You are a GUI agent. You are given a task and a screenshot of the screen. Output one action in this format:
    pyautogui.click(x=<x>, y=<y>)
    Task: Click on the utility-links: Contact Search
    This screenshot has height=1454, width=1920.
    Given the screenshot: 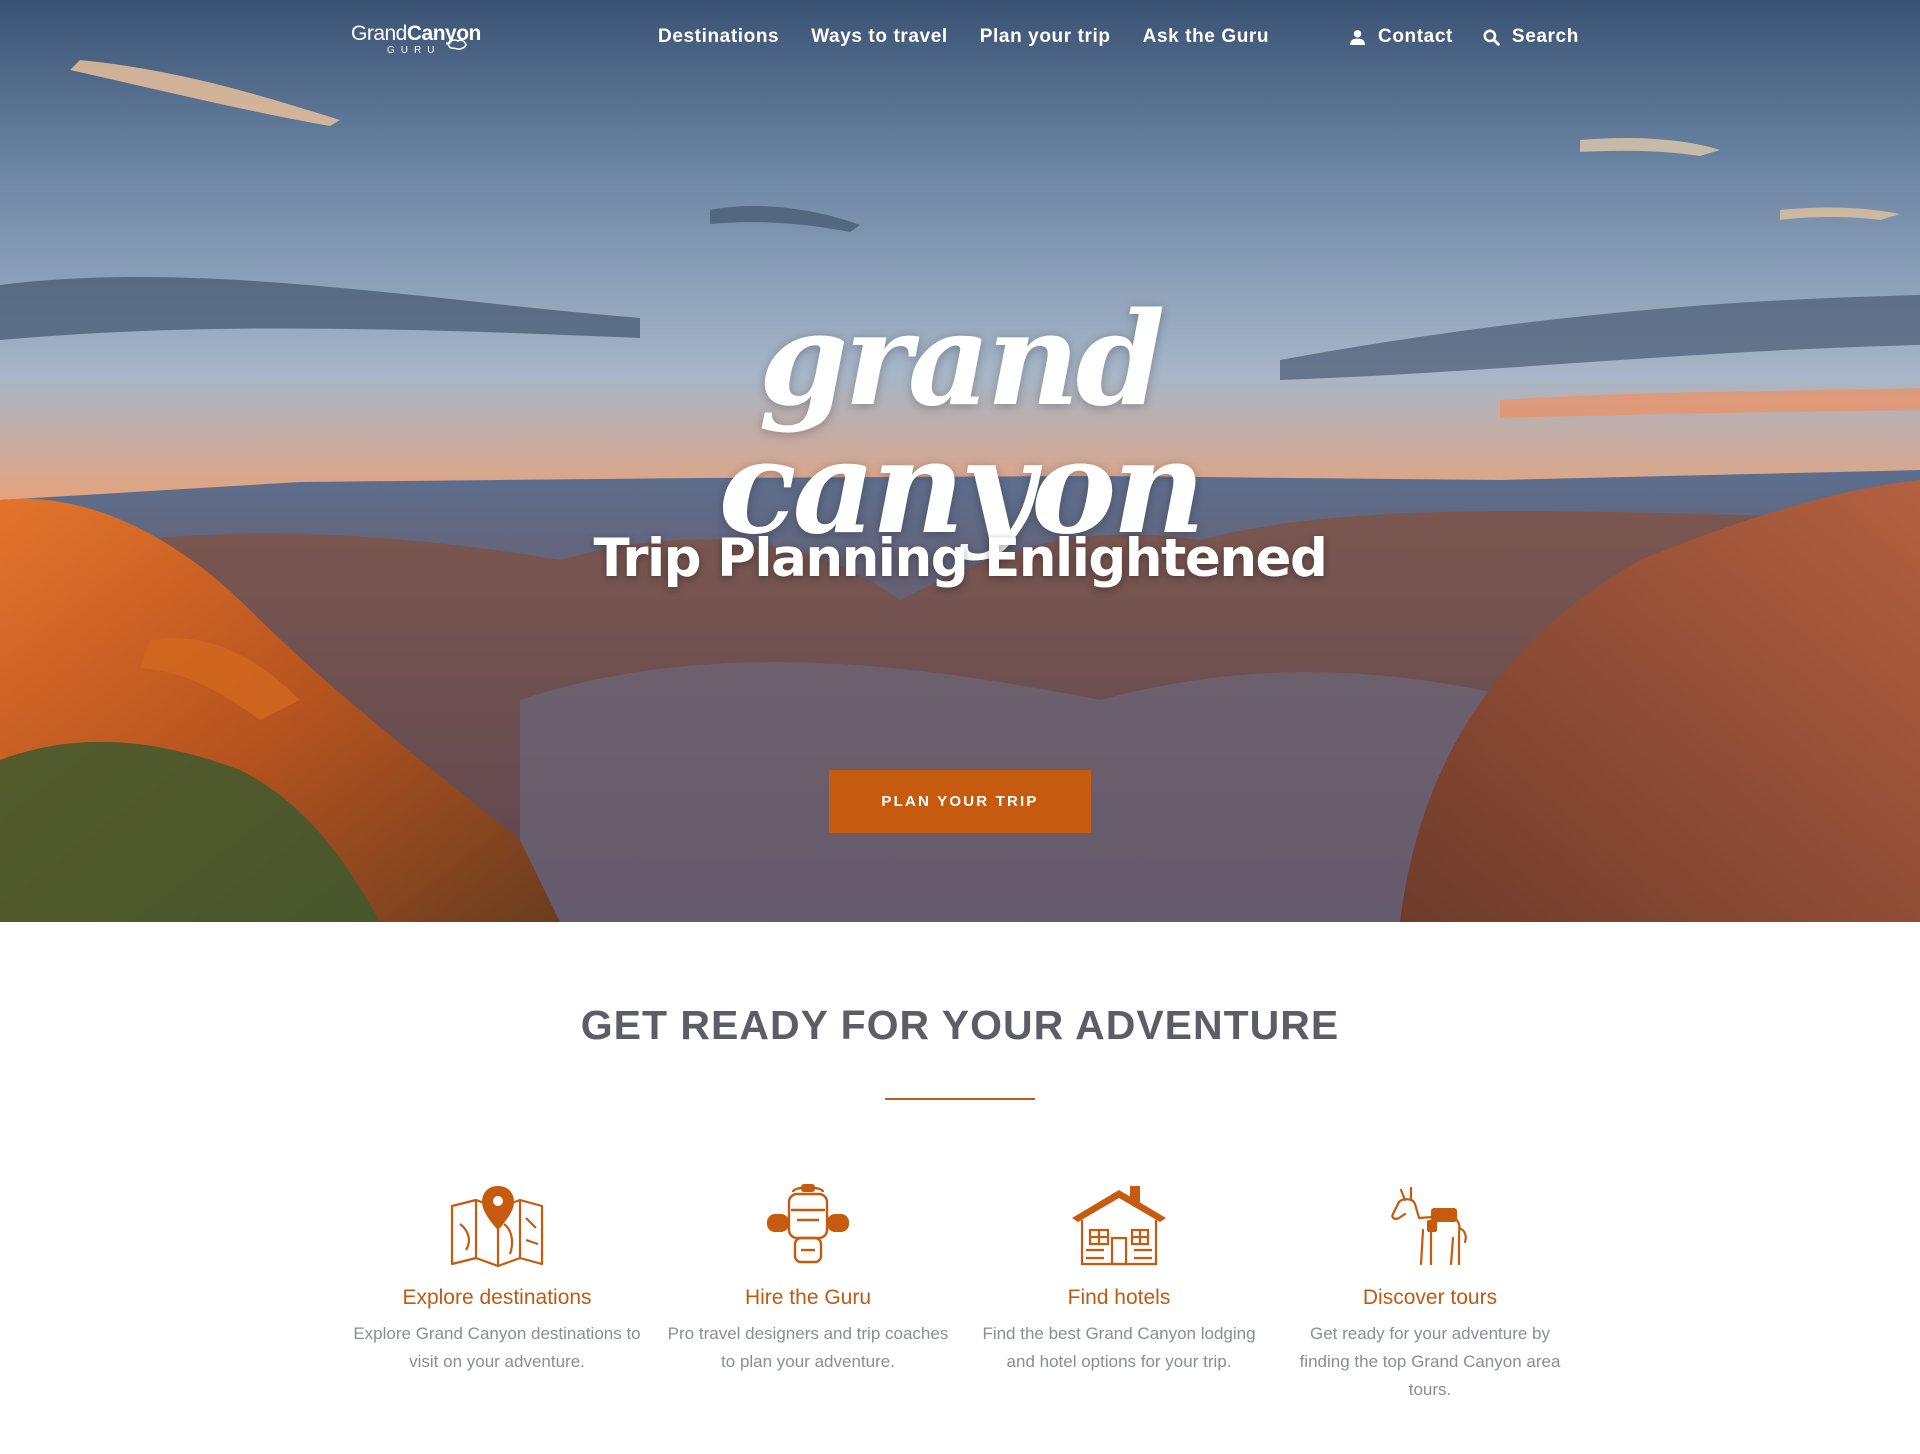 What is the action you would take?
    pyautogui.click(x=1464, y=37)
    